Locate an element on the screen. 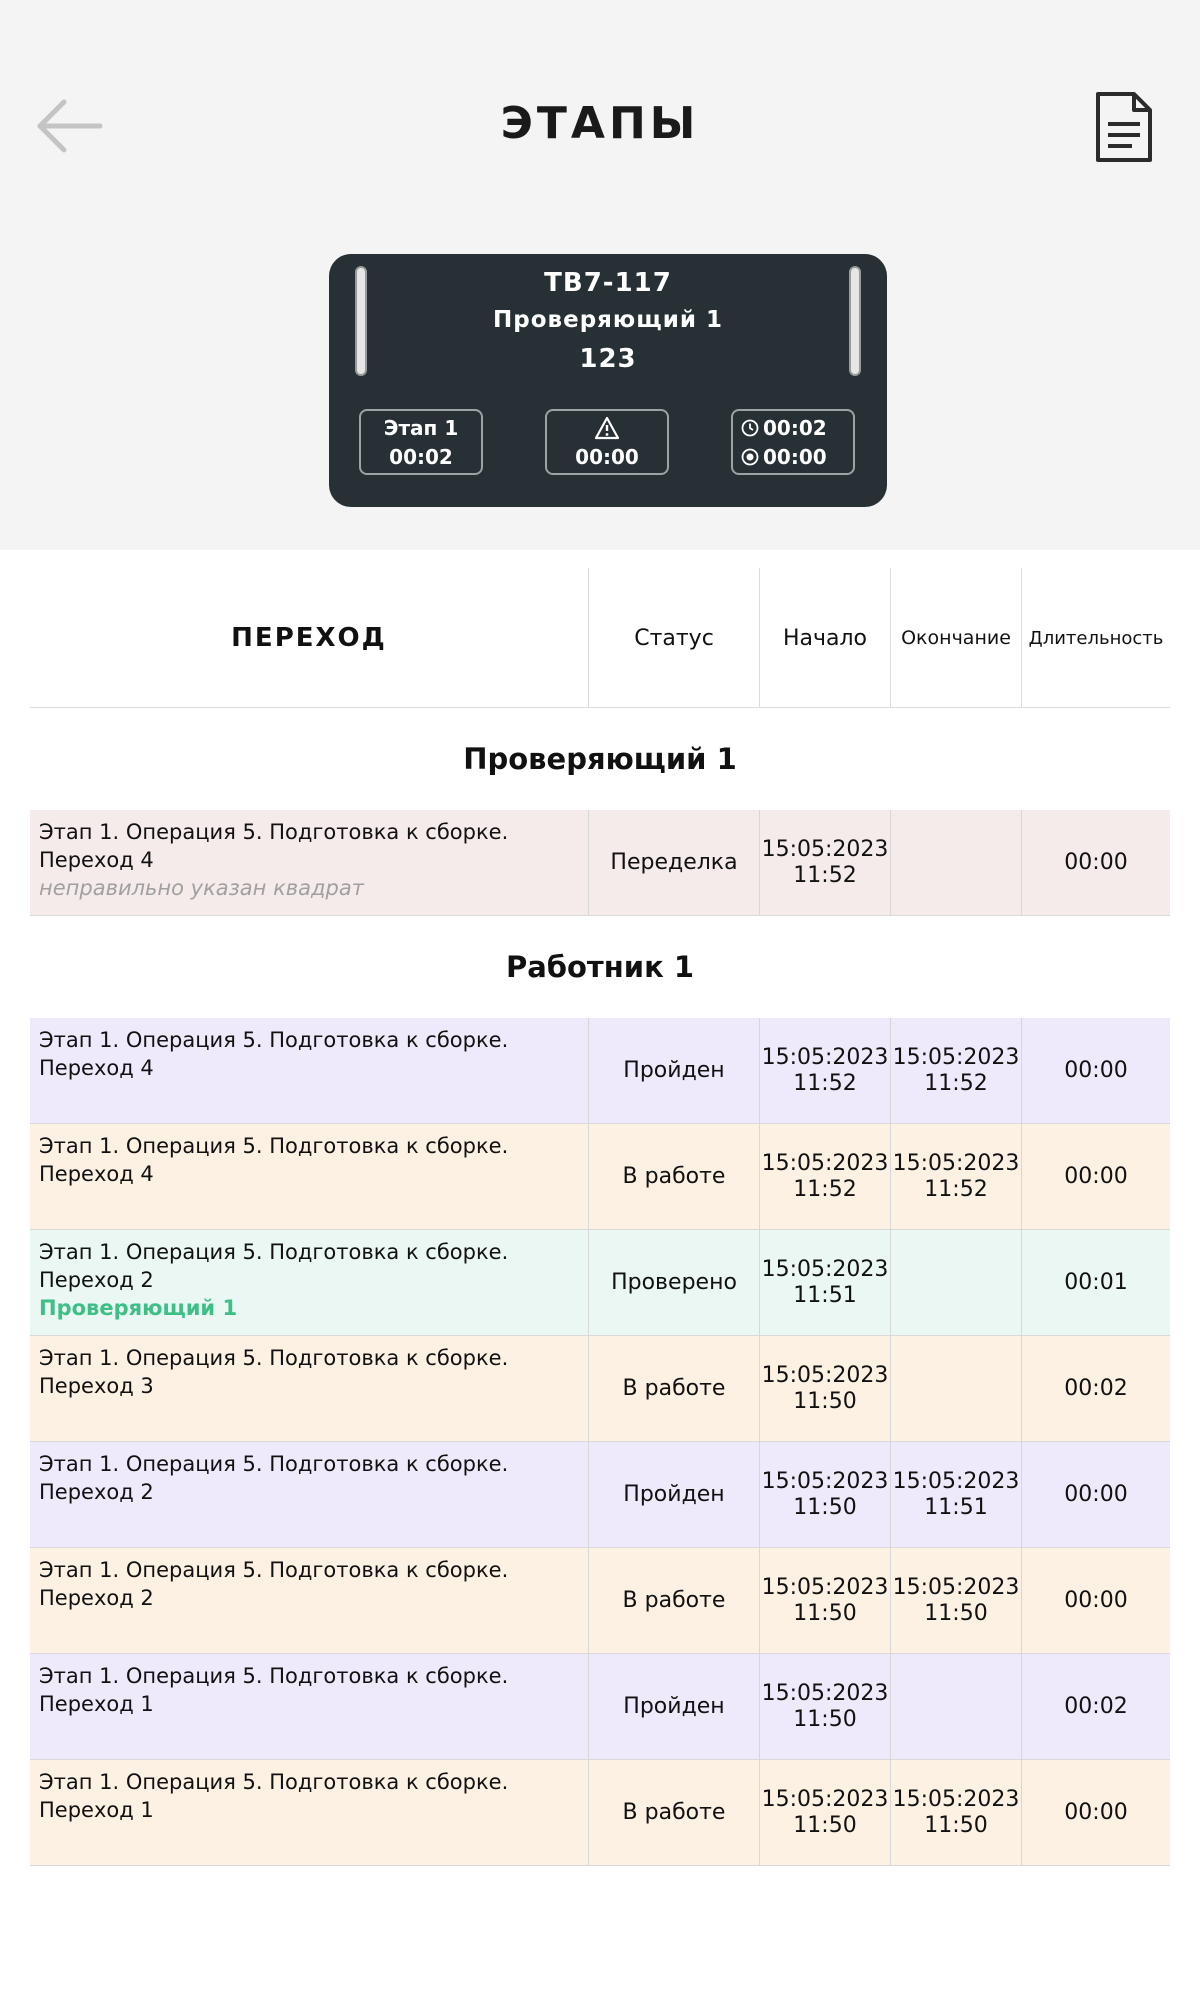  rework-note: неправильно указан квадрат is located at coordinates (201, 888).